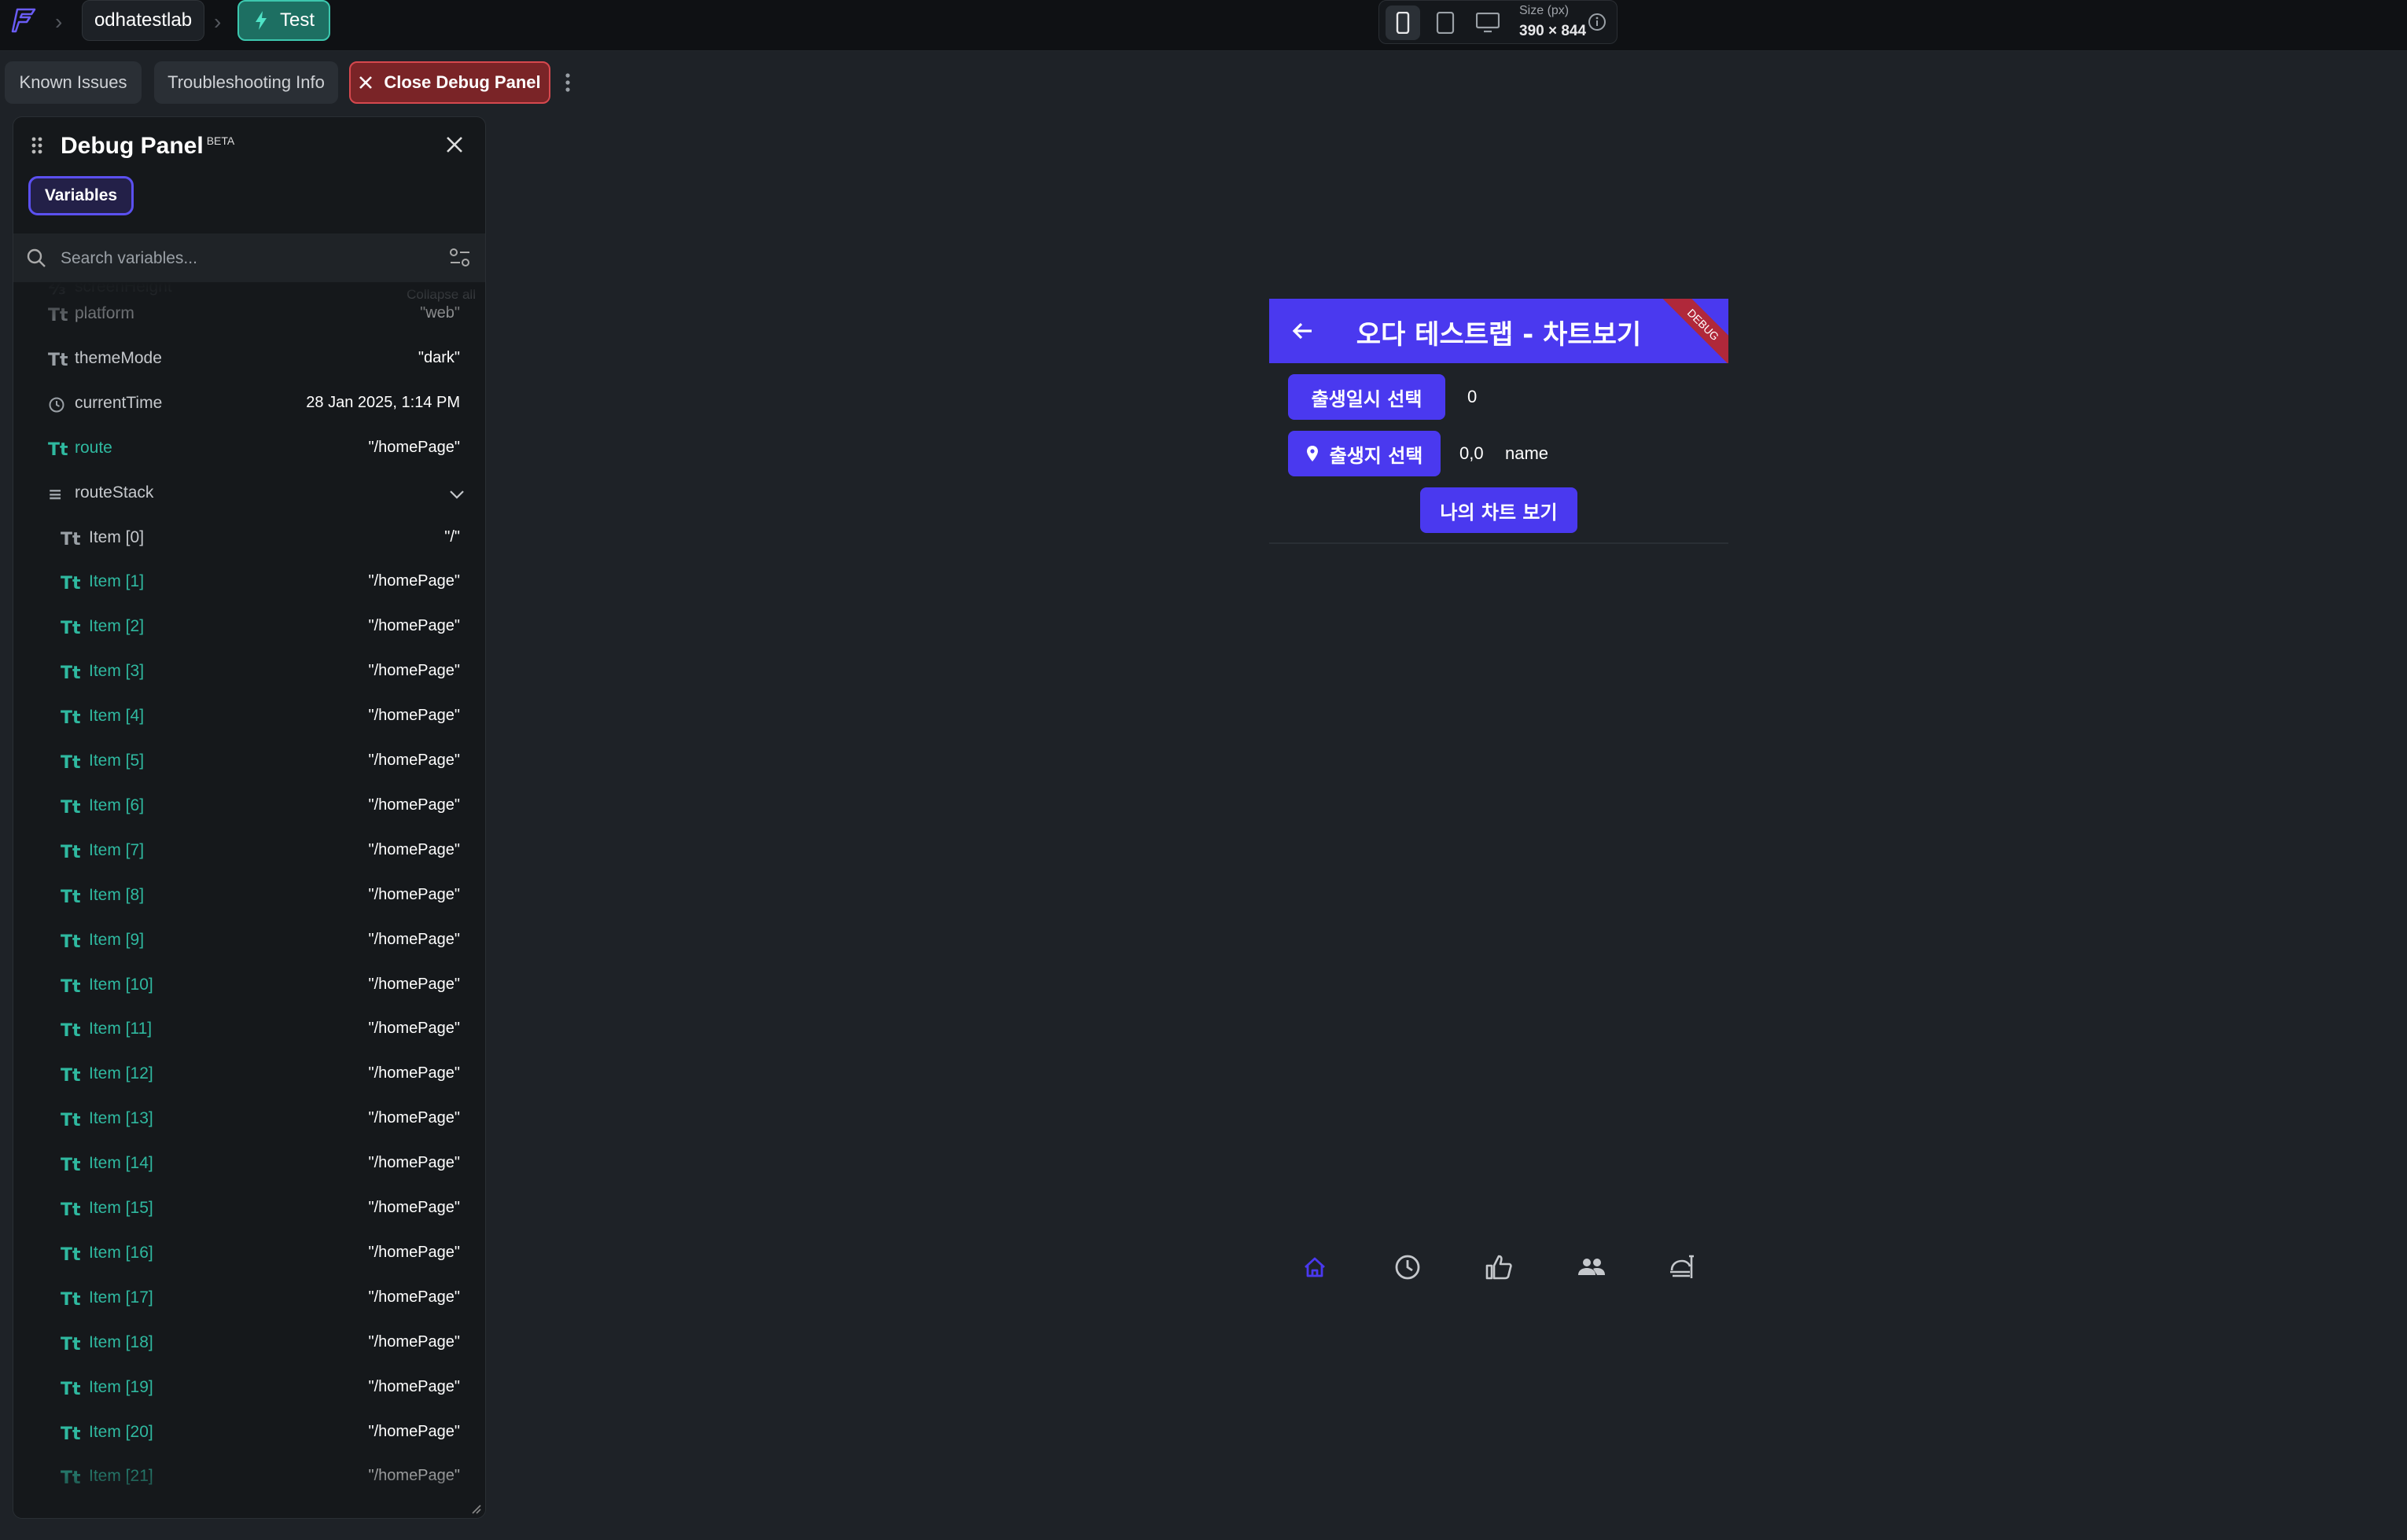 This screenshot has width=2407, height=1540. Describe the element at coordinates (249, 494) in the screenshot. I see `variable-row: ≡ routeStack` at that location.